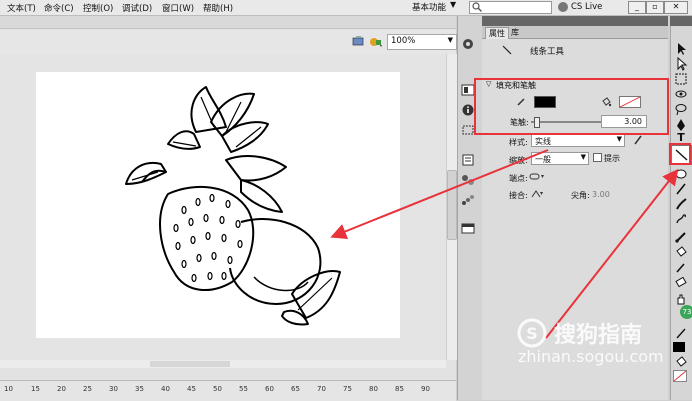  I want to click on arrow-to-line-tool, so click(612, 253).